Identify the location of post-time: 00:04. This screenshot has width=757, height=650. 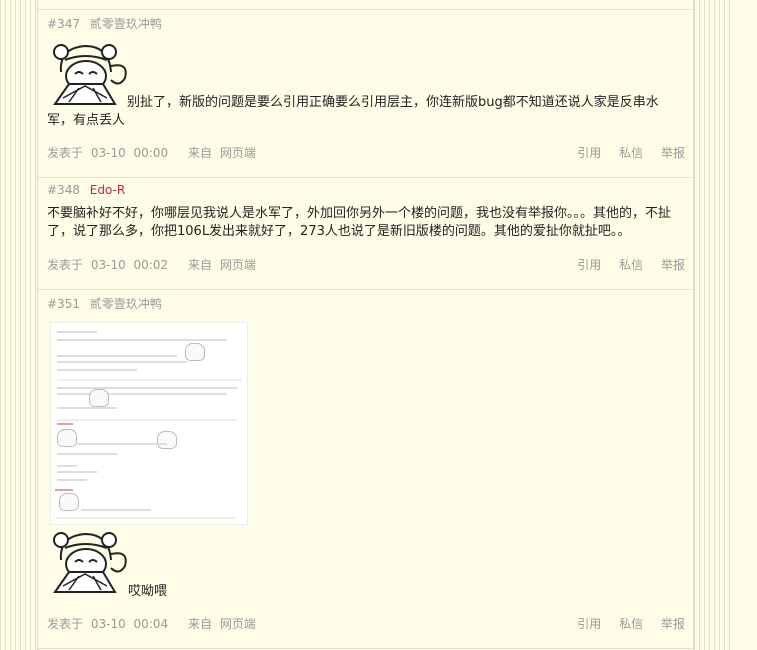
(151, 624).